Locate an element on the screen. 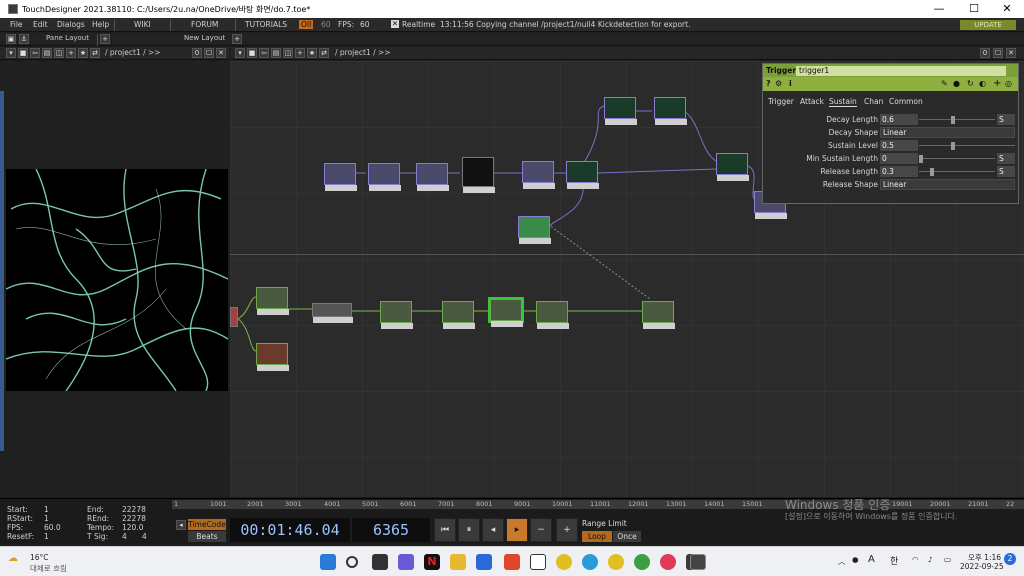  help-icon: ? is located at coordinates (768, 83).